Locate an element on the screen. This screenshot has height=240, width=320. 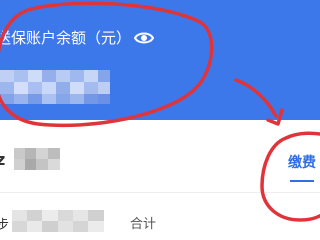
row-prefix: z is located at coordinates (3, 159).